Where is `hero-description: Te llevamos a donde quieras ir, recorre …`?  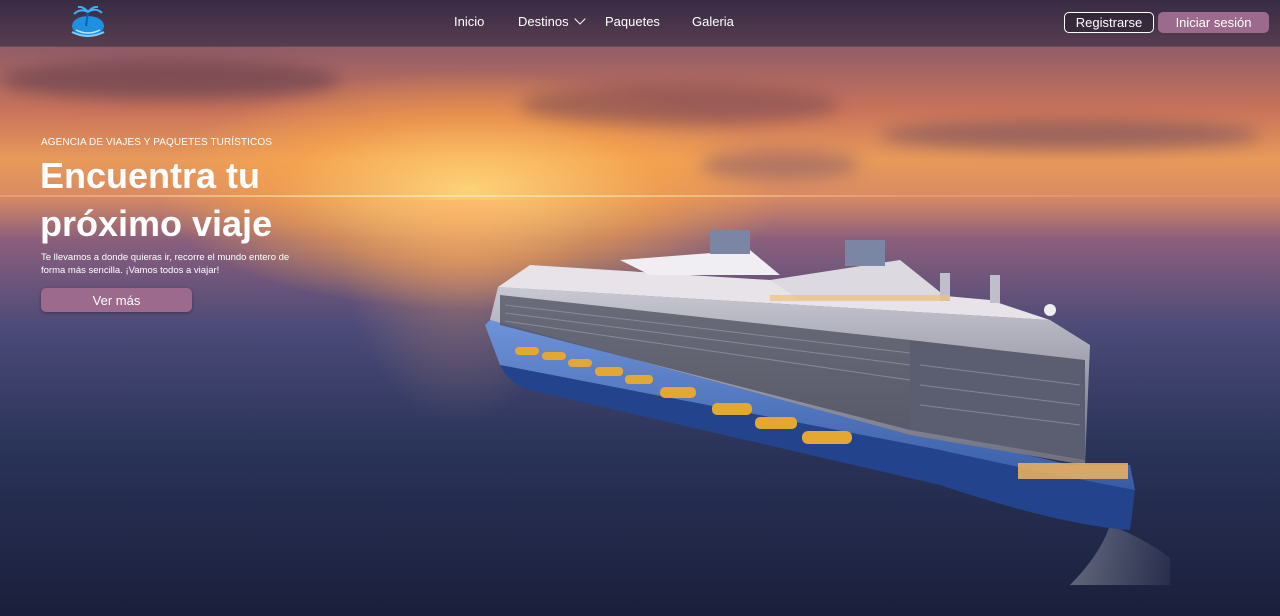 hero-description: Te llevamos a donde quieras ir, recorre … is located at coordinates (165, 264).